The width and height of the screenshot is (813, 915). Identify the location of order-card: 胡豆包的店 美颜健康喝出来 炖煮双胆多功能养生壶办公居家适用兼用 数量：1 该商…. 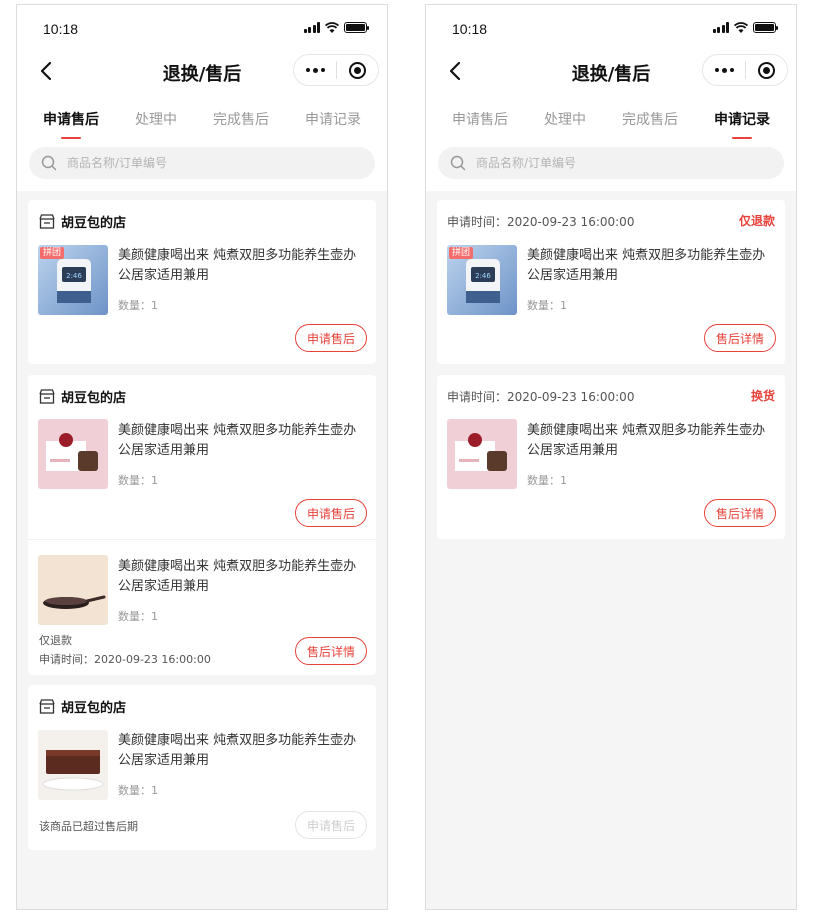
(202, 767).